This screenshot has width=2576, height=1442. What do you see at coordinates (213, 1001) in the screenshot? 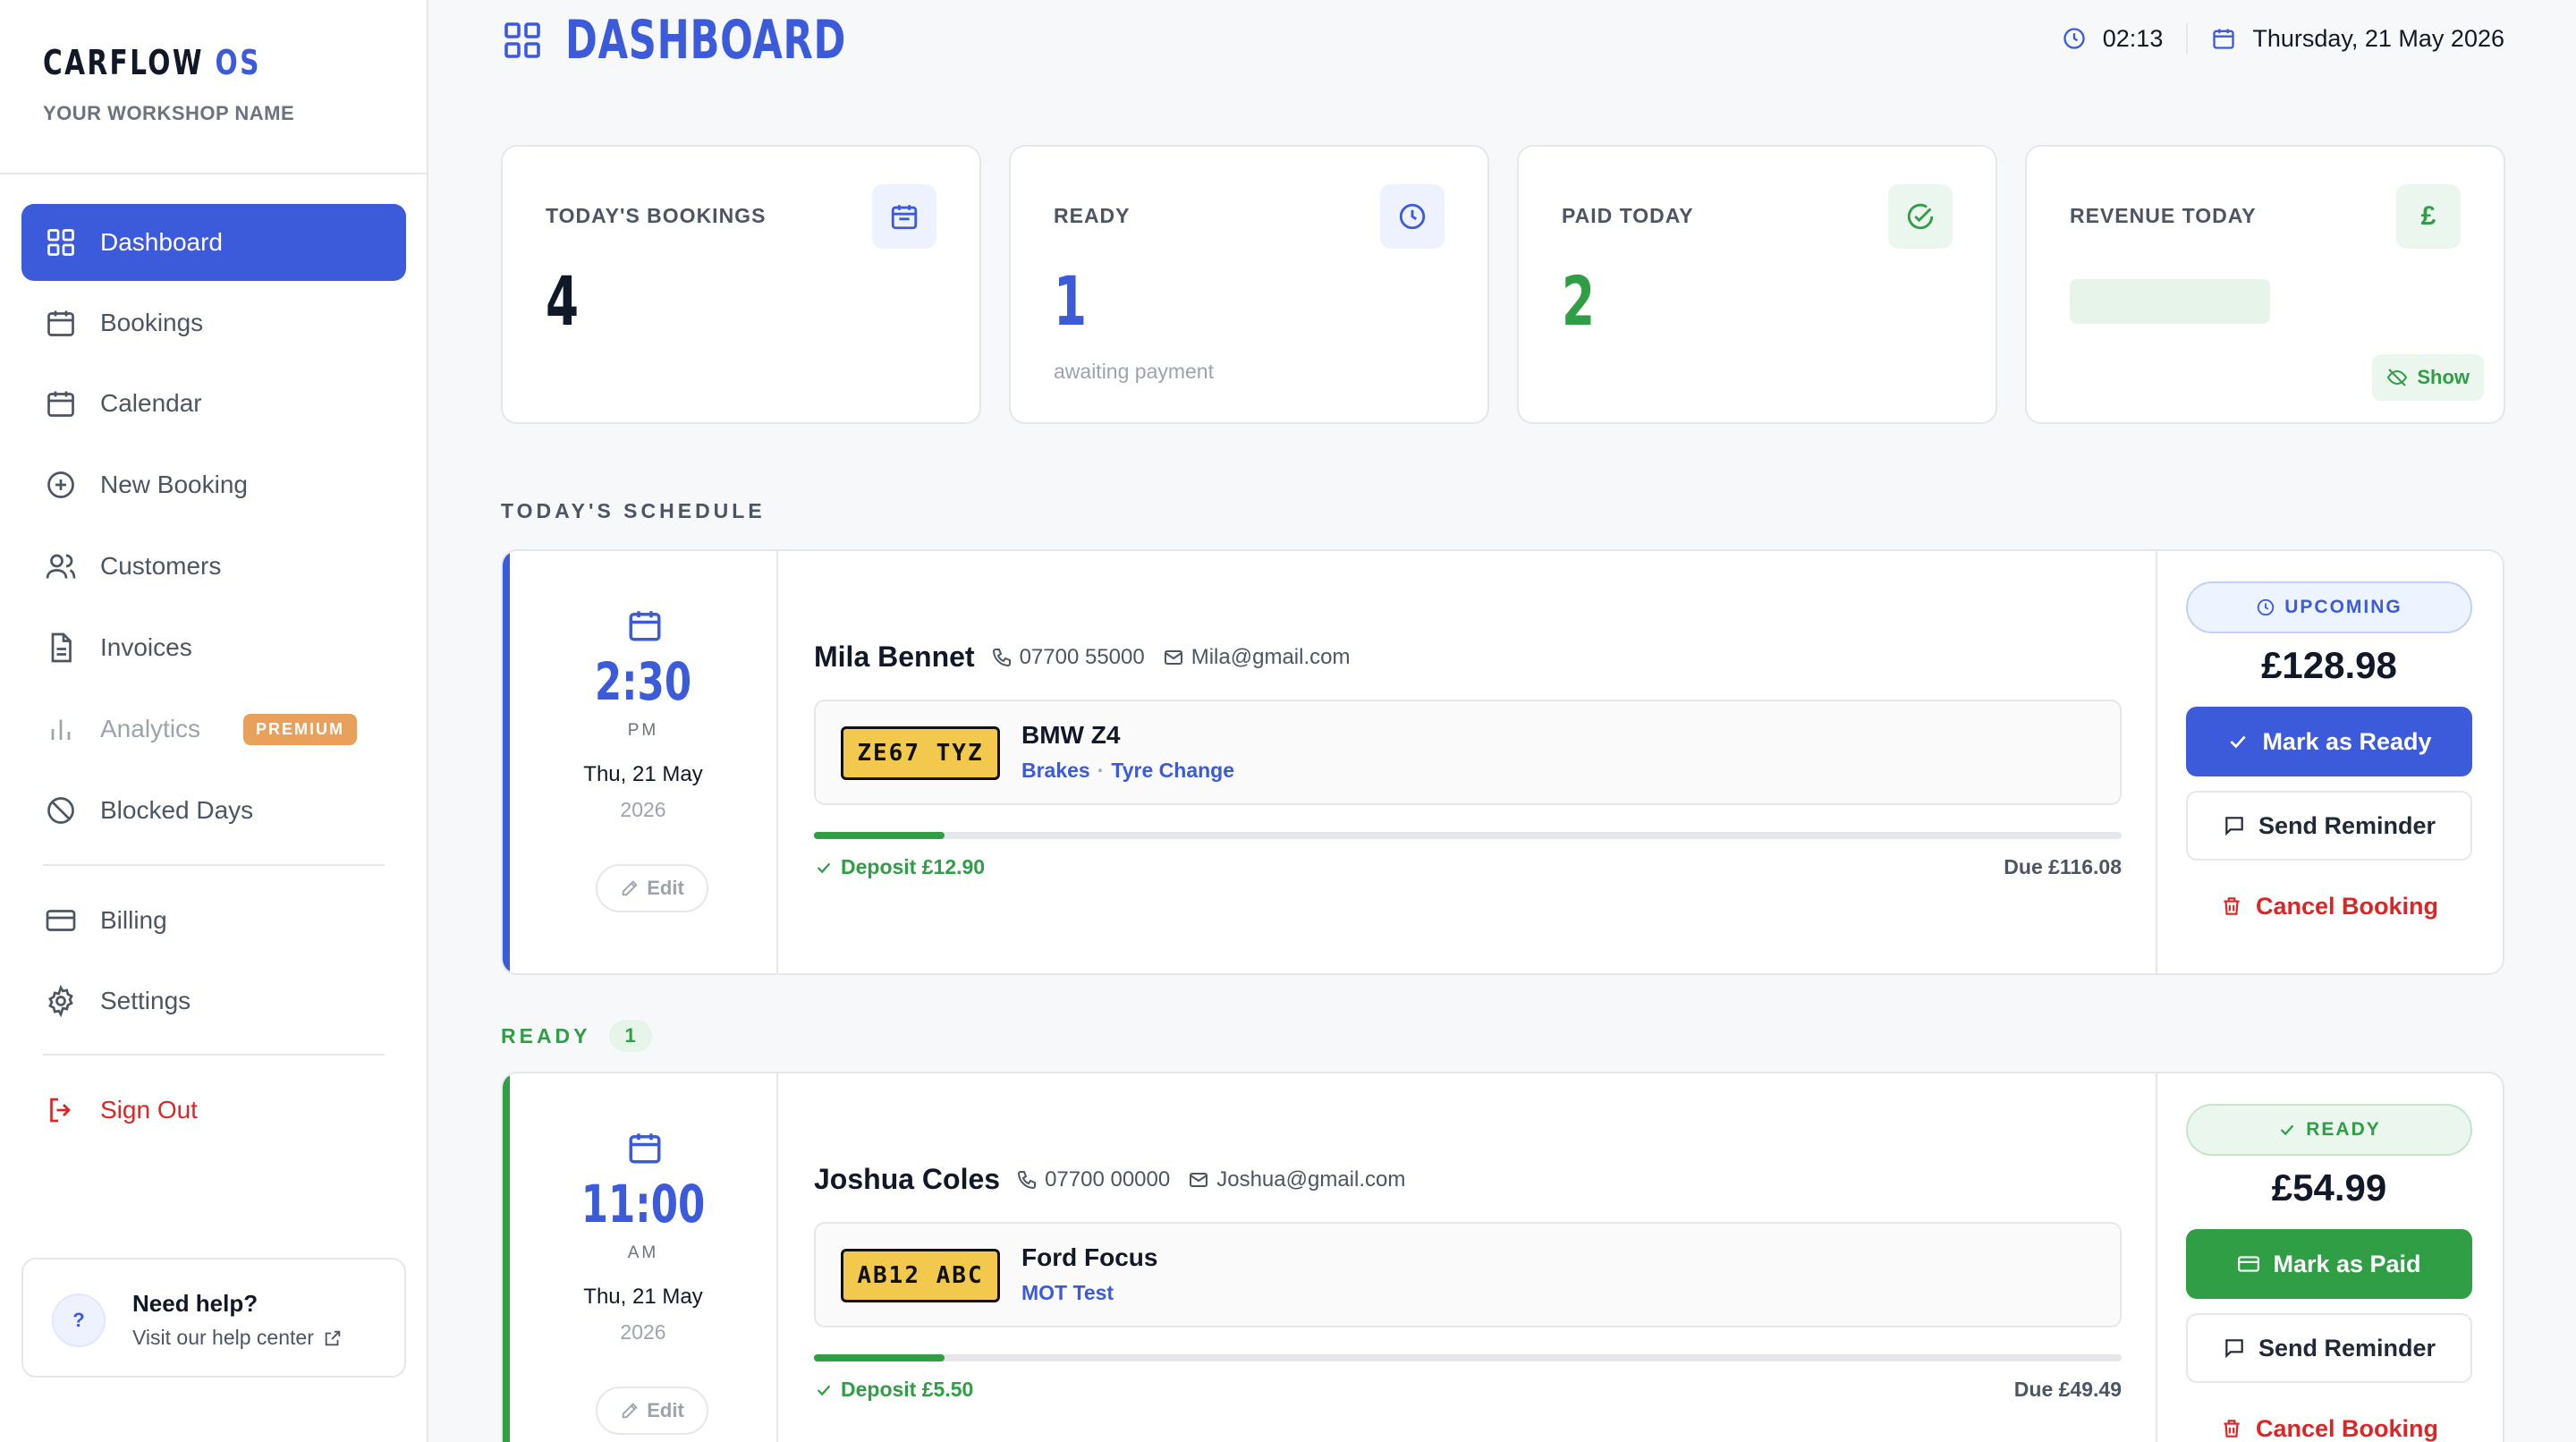
I see `sidebar-item-settings: Settings` at bounding box center [213, 1001].